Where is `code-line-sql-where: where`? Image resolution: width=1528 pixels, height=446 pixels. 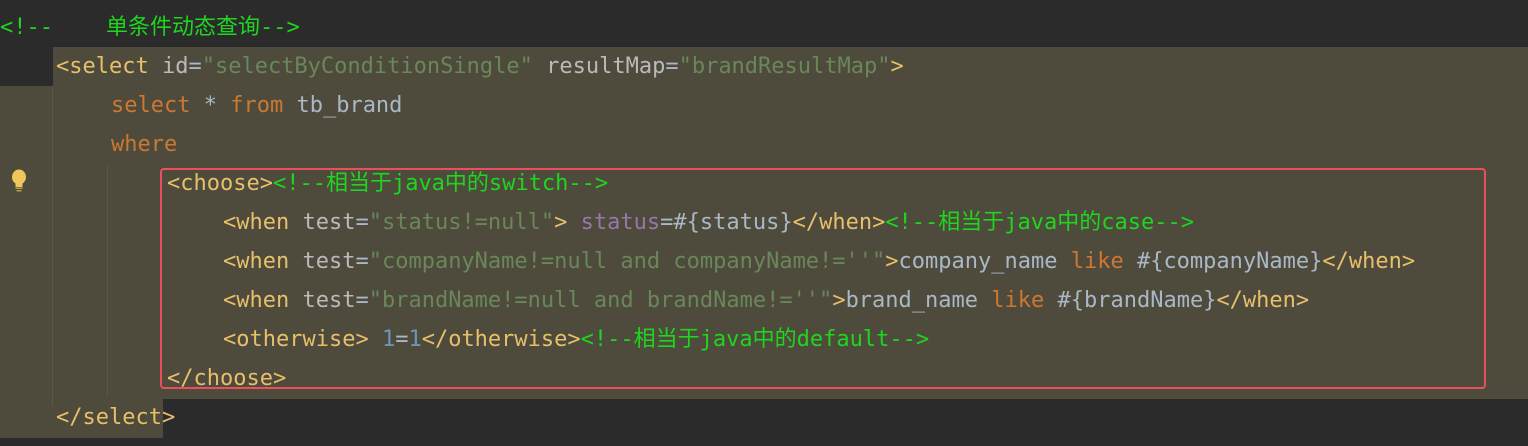
code-line-sql-where: where is located at coordinates (144, 144).